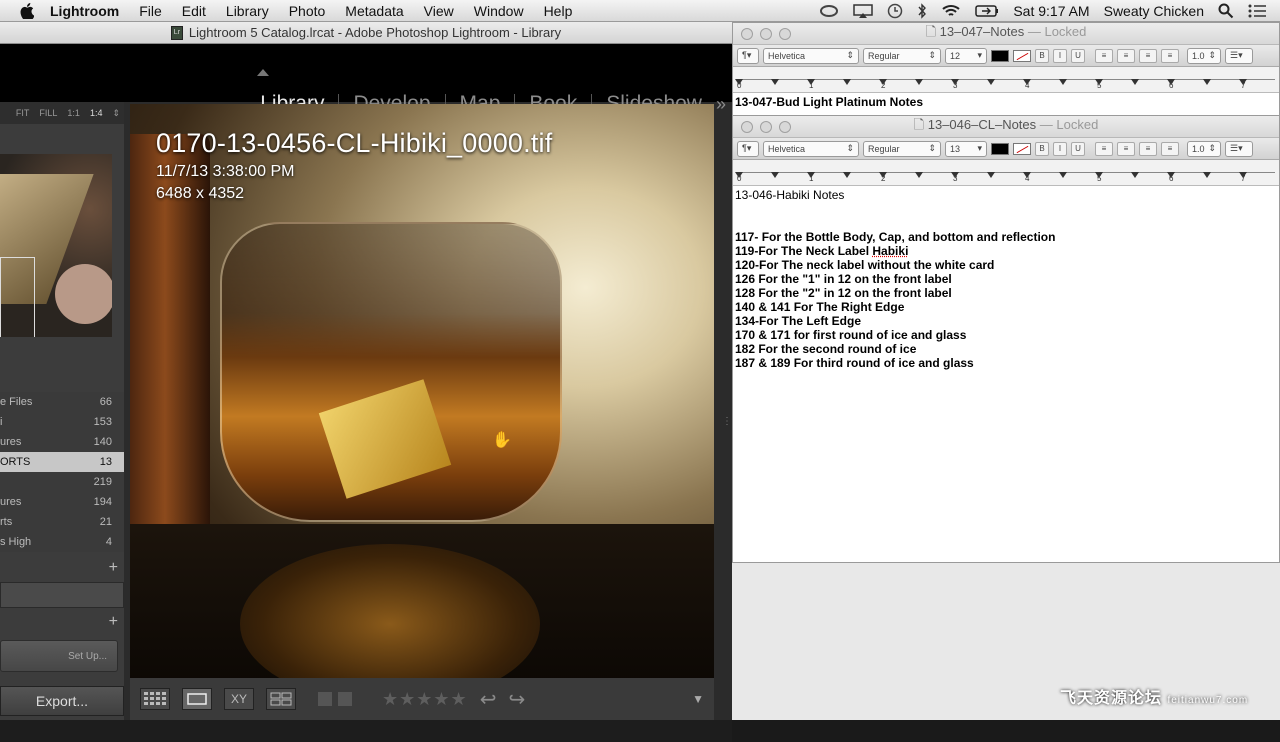 This screenshot has width=1280, height=742. What do you see at coordinates (62, 402) in the screenshot?
I see `collection-row: e Files 66` at bounding box center [62, 402].